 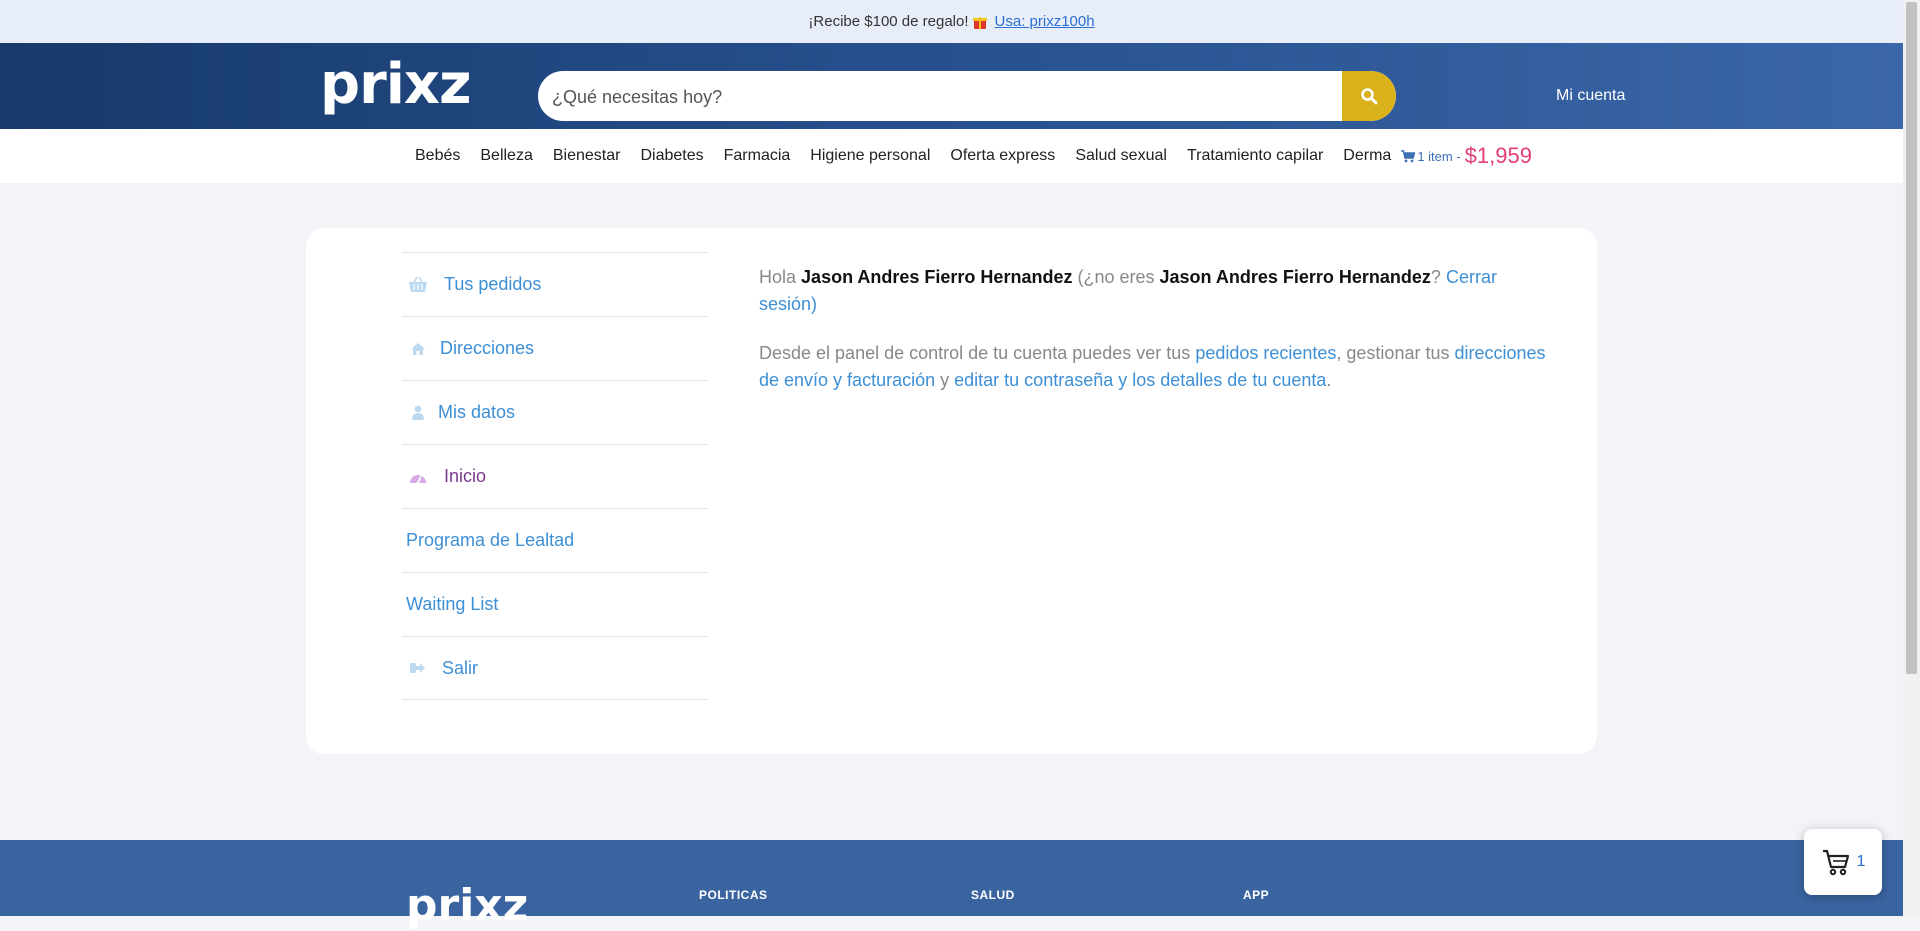 I want to click on user-name: Jason Andres Fierro Hernandez, so click(x=937, y=277).